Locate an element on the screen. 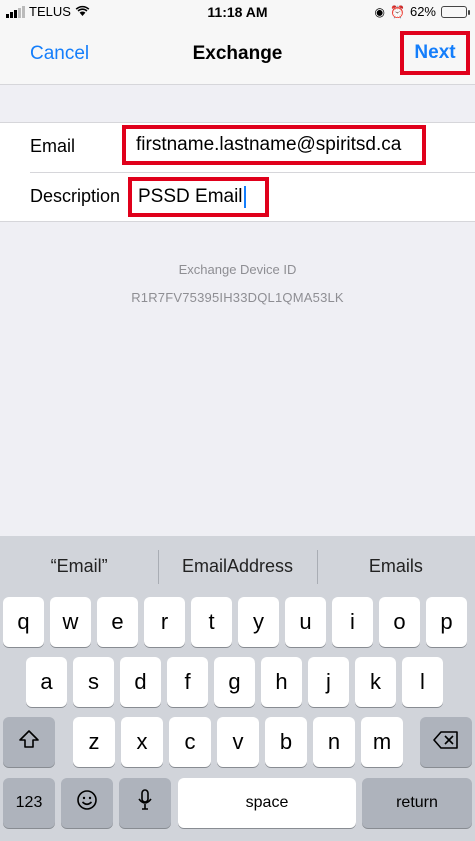  space-key-label: space is located at coordinates (267, 802).